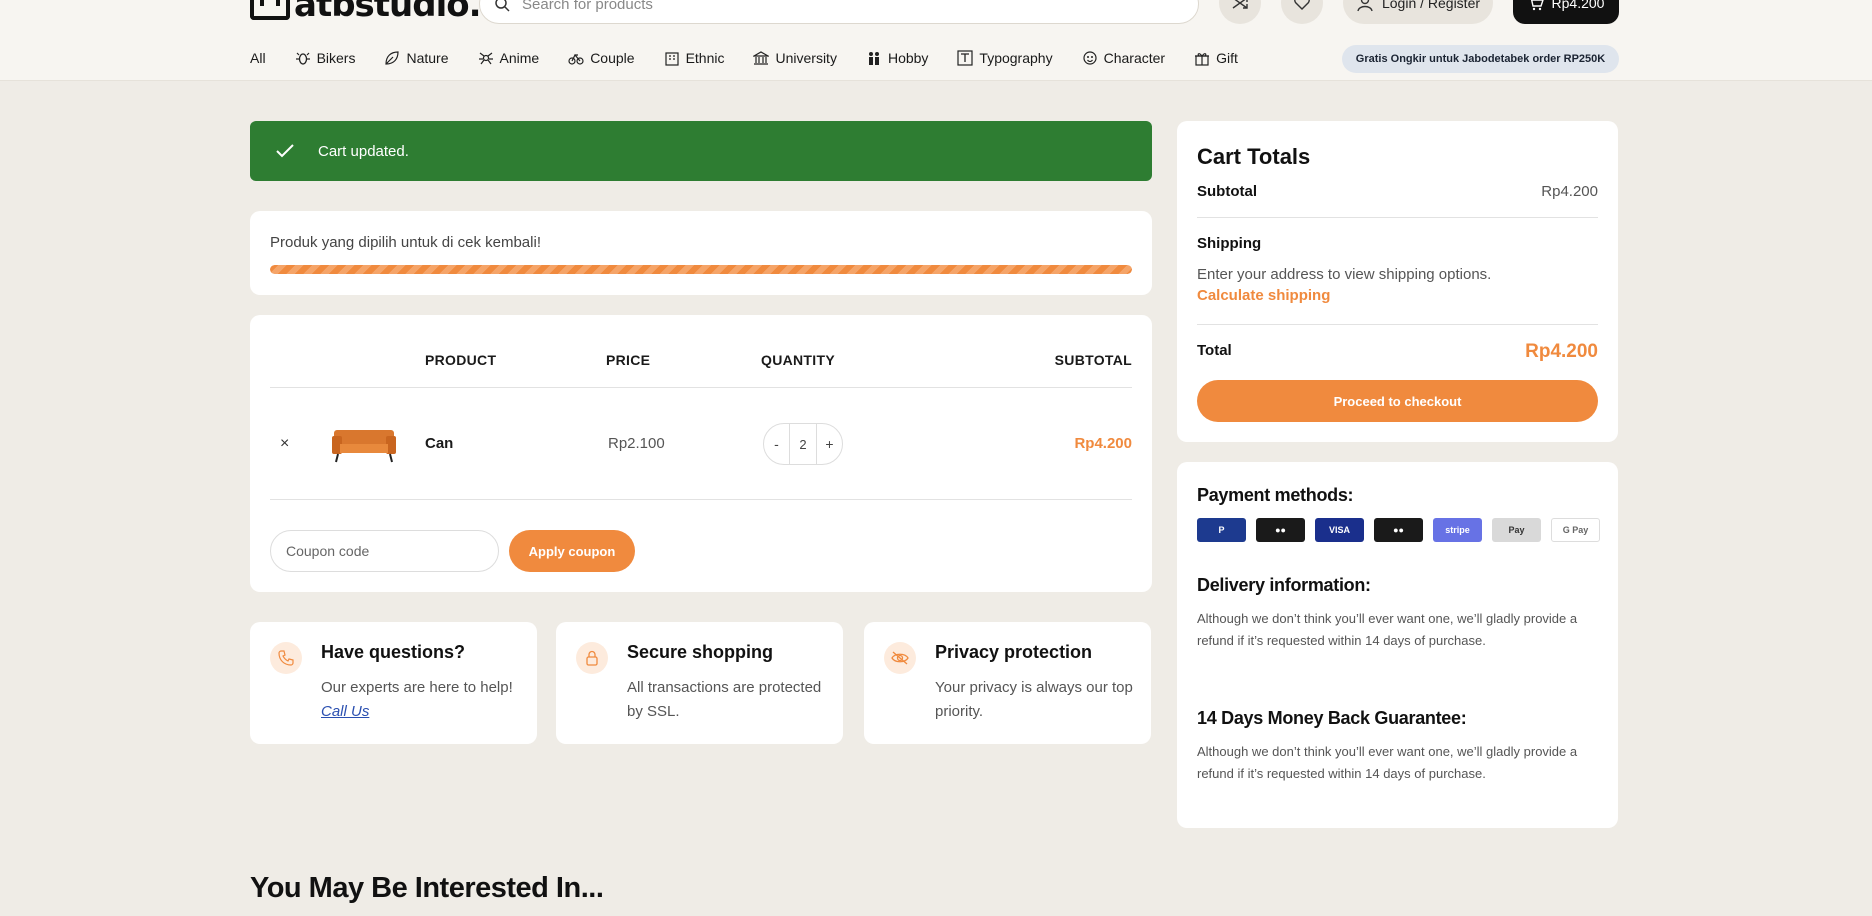  Describe the element at coordinates (1093, 360) in the screenshot. I see `header-subtotal: SUBTOTAL` at that location.